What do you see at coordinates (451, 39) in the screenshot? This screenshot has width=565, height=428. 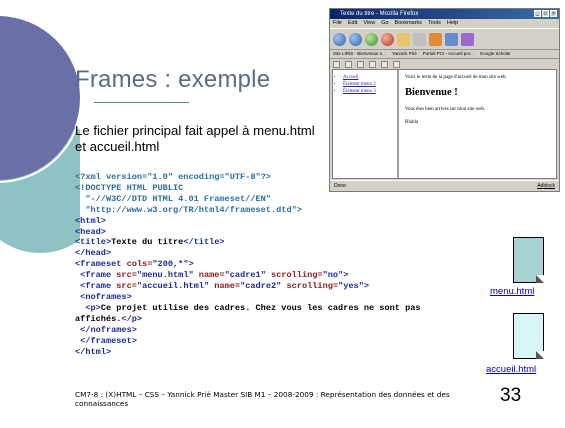 I see `mail-icon` at bounding box center [451, 39].